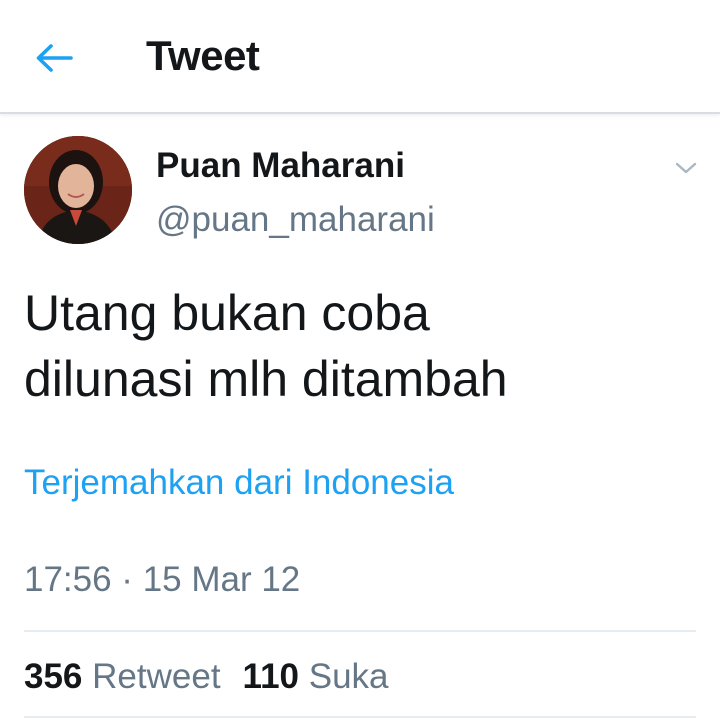  I want to click on likes-count: 110, so click(271, 676).